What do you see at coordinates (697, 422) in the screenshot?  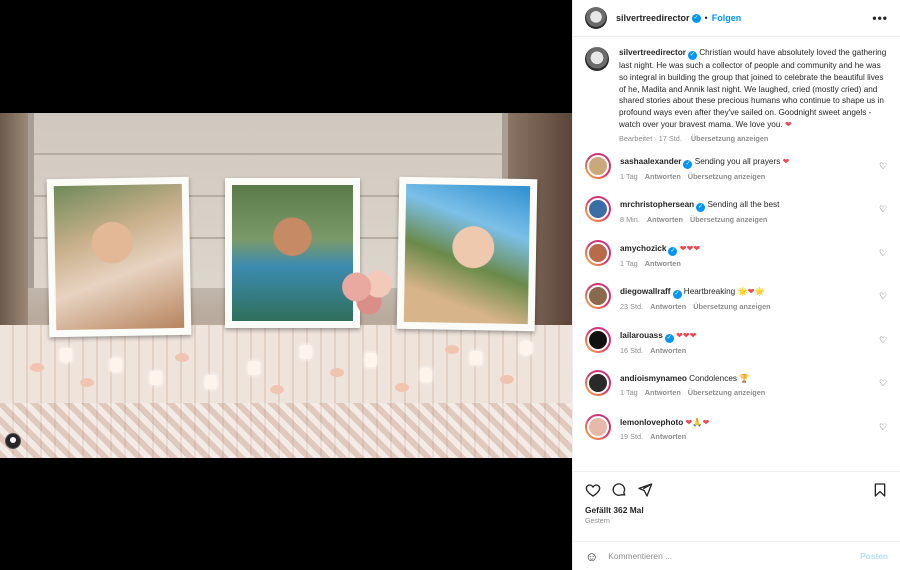 I see `comment-emoji: ❤🙏❤` at bounding box center [697, 422].